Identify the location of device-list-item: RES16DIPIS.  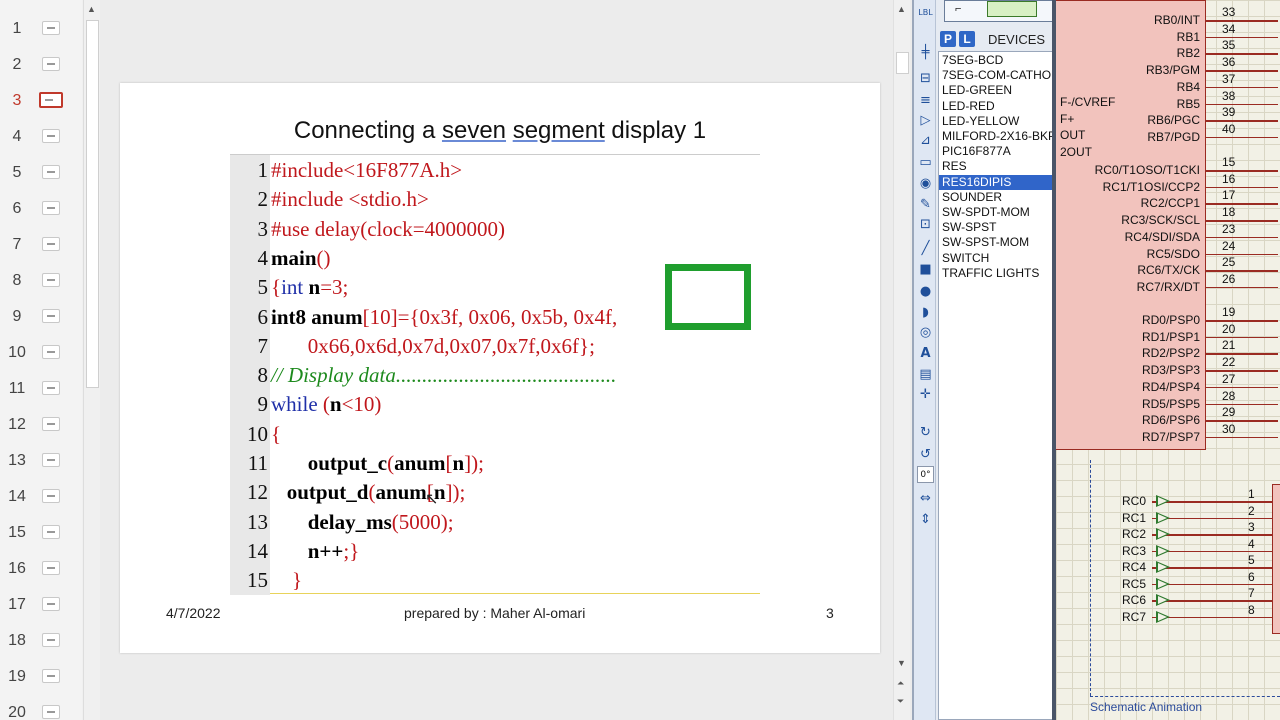
(996, 182).